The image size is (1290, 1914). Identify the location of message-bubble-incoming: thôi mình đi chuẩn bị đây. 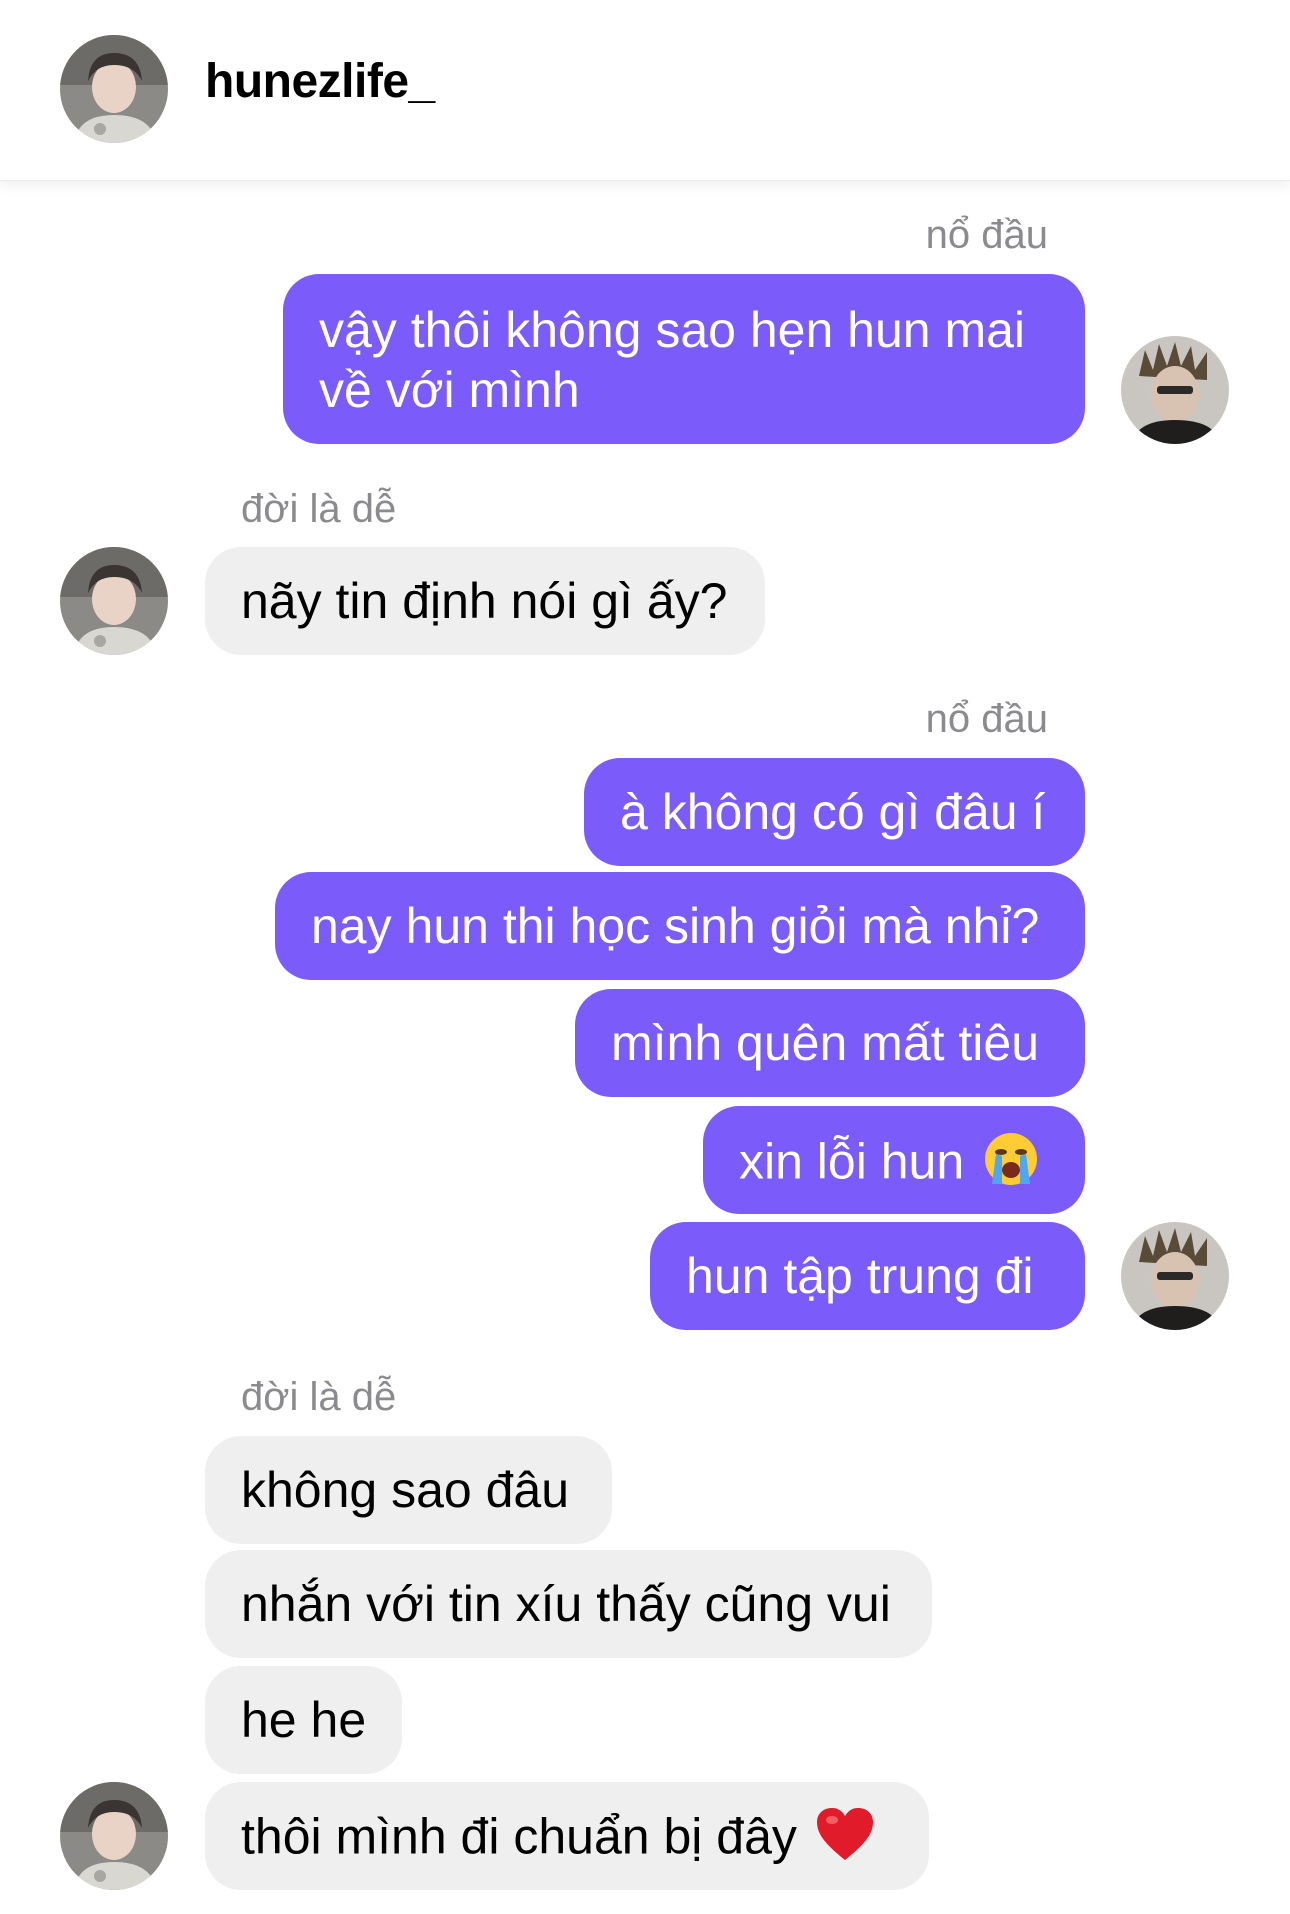
(567, 1836).